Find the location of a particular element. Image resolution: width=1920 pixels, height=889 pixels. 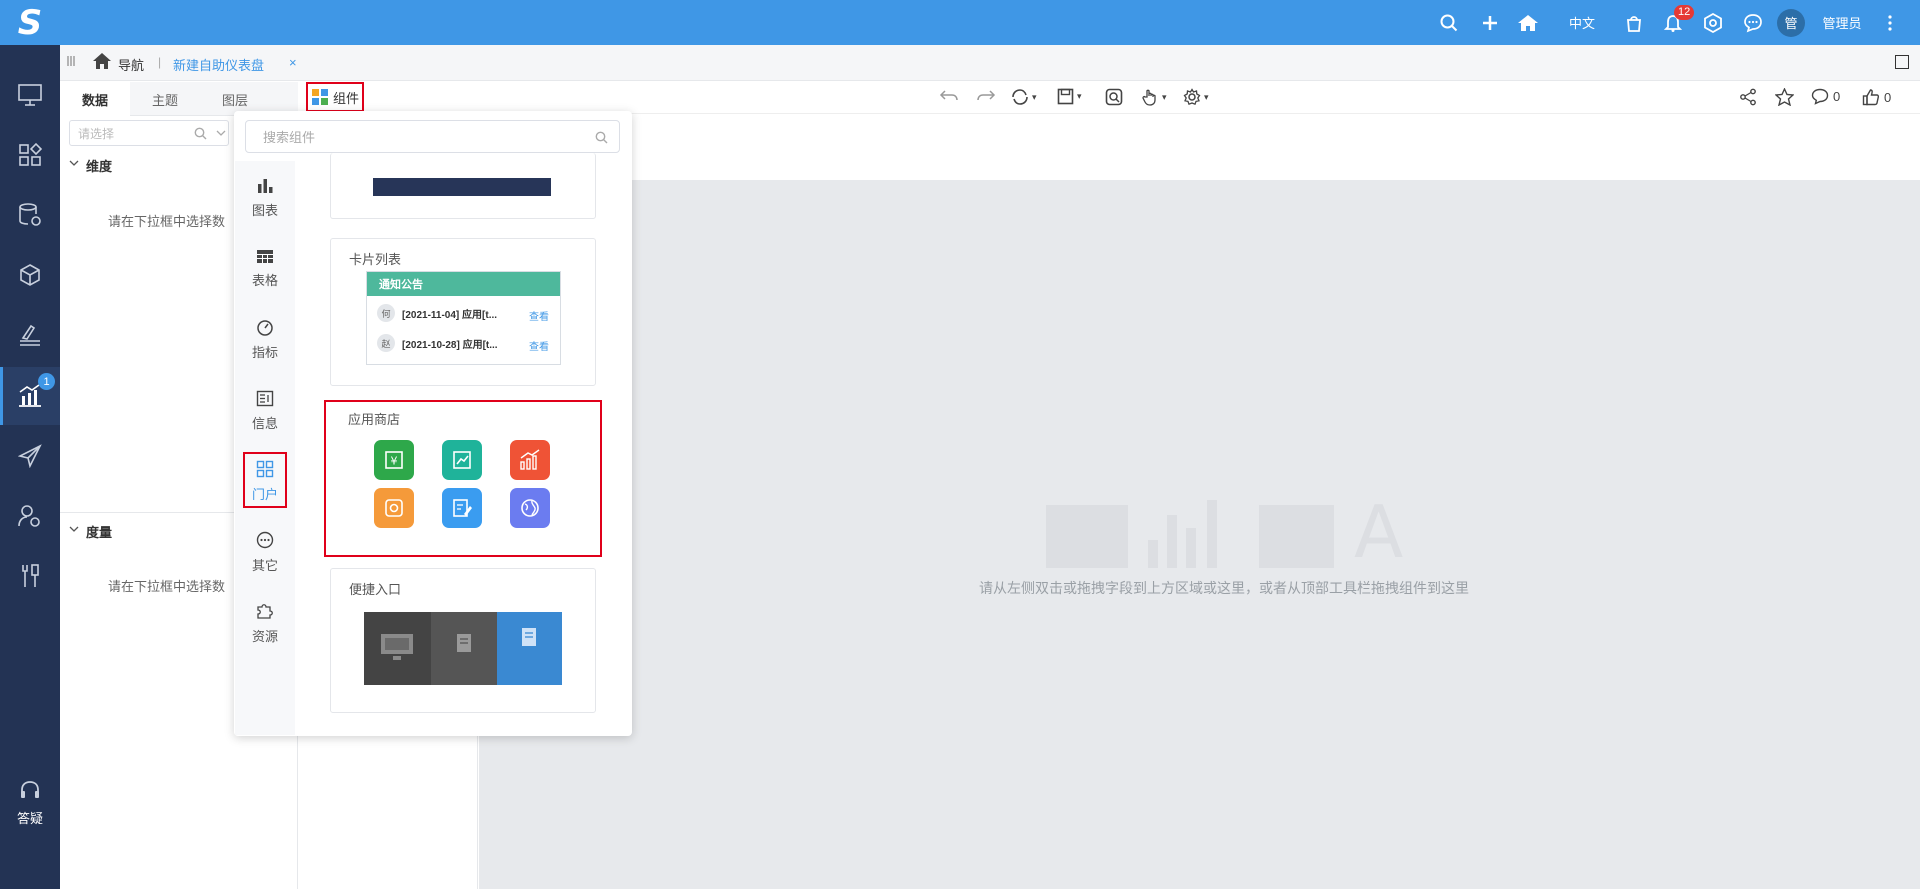

nav-modeling is located at coordinates (30, 335).